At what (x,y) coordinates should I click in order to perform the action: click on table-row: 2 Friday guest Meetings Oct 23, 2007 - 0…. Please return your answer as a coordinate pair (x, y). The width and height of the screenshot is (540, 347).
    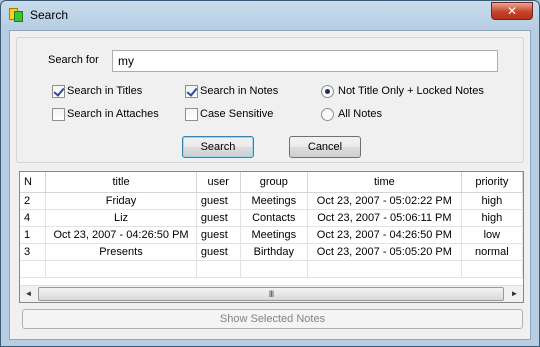
    Looking at the image, I should click on (271, 201).